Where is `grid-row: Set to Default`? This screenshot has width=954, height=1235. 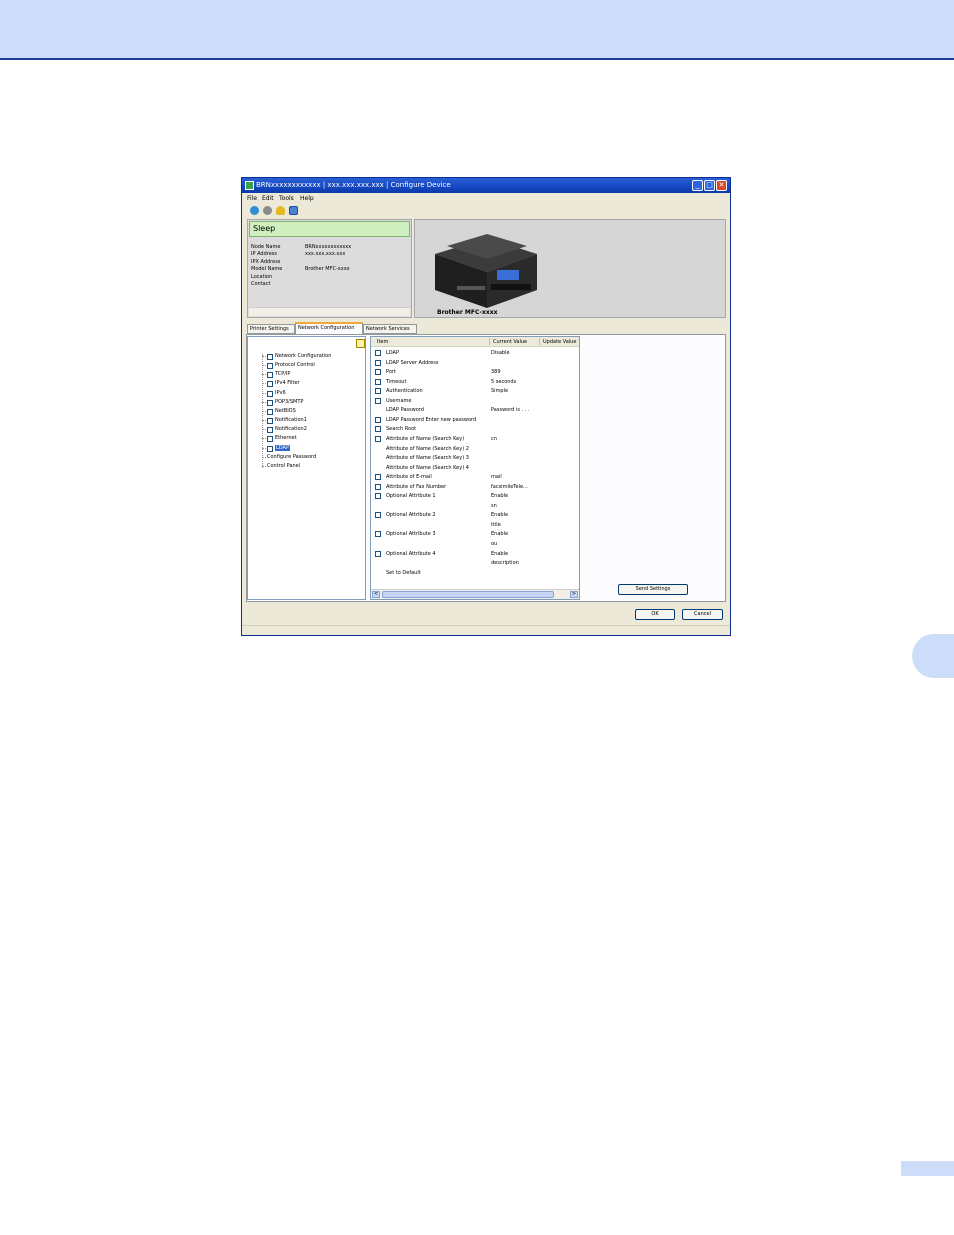 grid-row: Set to Default is located at coordinates (475, 573).